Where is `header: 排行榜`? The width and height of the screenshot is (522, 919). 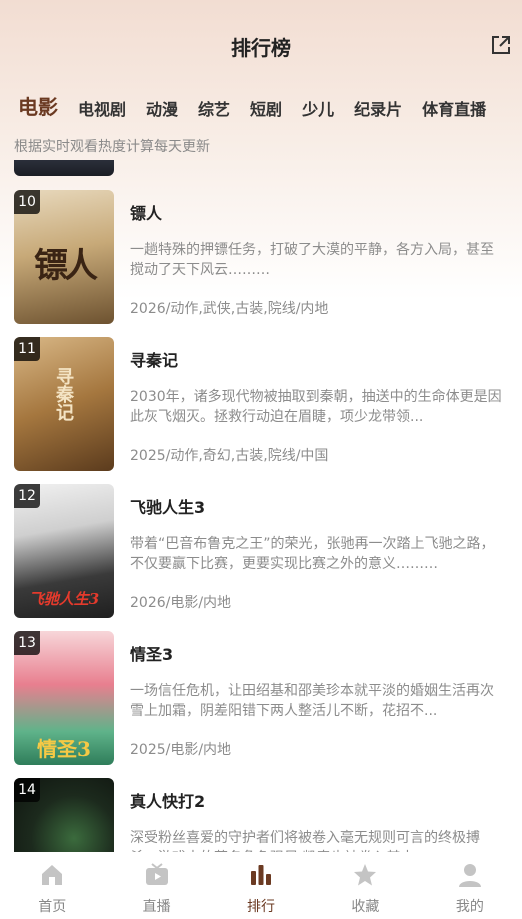
header: 排行榜 is located at coordinates (261, 46).